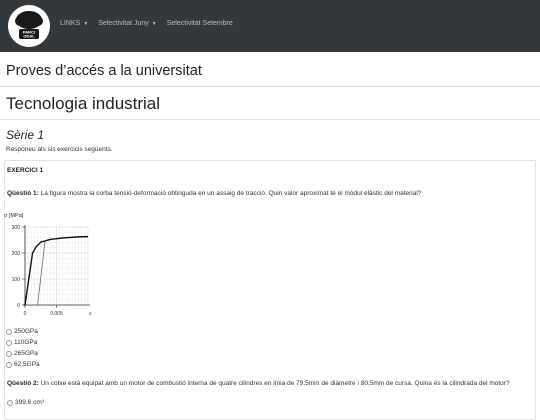 The width and height of the screenshot is (540, 420). Describe the element at coordinates (16, 228) in the screenshot. I see `y-tick-label: 300` at that location.